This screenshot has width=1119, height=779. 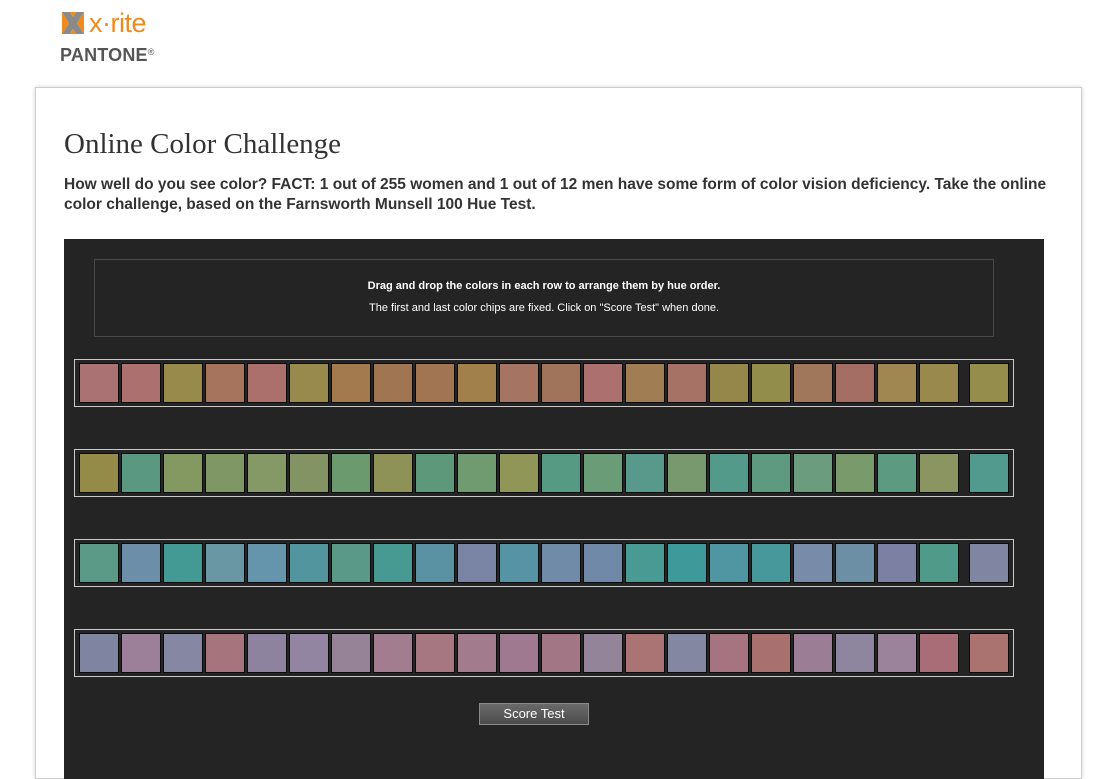 I want to click on pantone-logo: PANTONE®, so click(x=107, y=55).